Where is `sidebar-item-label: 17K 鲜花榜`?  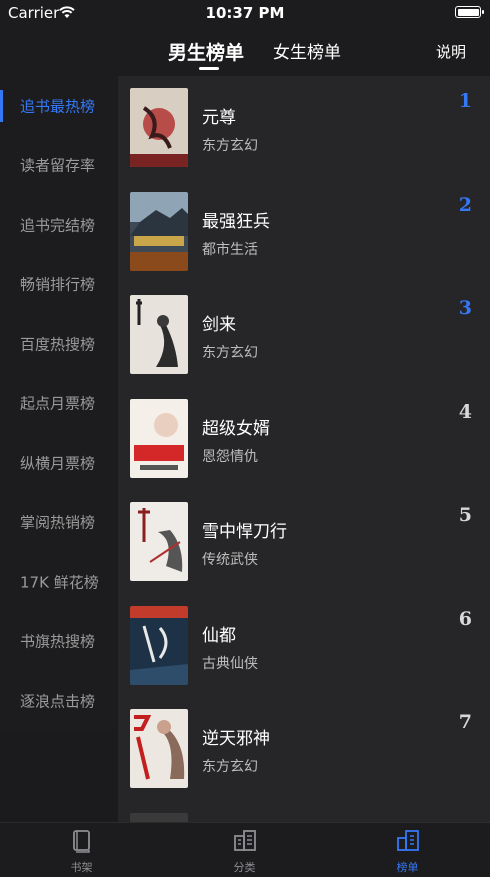
sidebar-item-label: 17K 鲜花榜 is located at coordinates (59, 582).